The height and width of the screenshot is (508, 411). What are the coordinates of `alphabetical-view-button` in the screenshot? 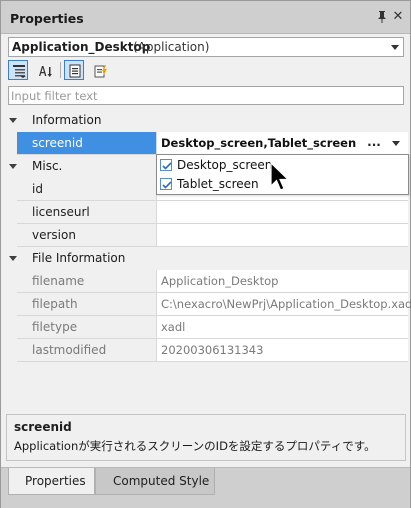 It's located at (44, 70).